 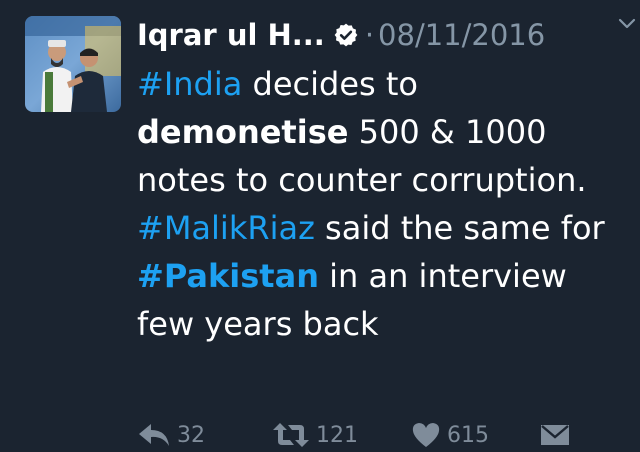 I want to click on tweet-date: 08/11/2016, so click(x=461, y=35).